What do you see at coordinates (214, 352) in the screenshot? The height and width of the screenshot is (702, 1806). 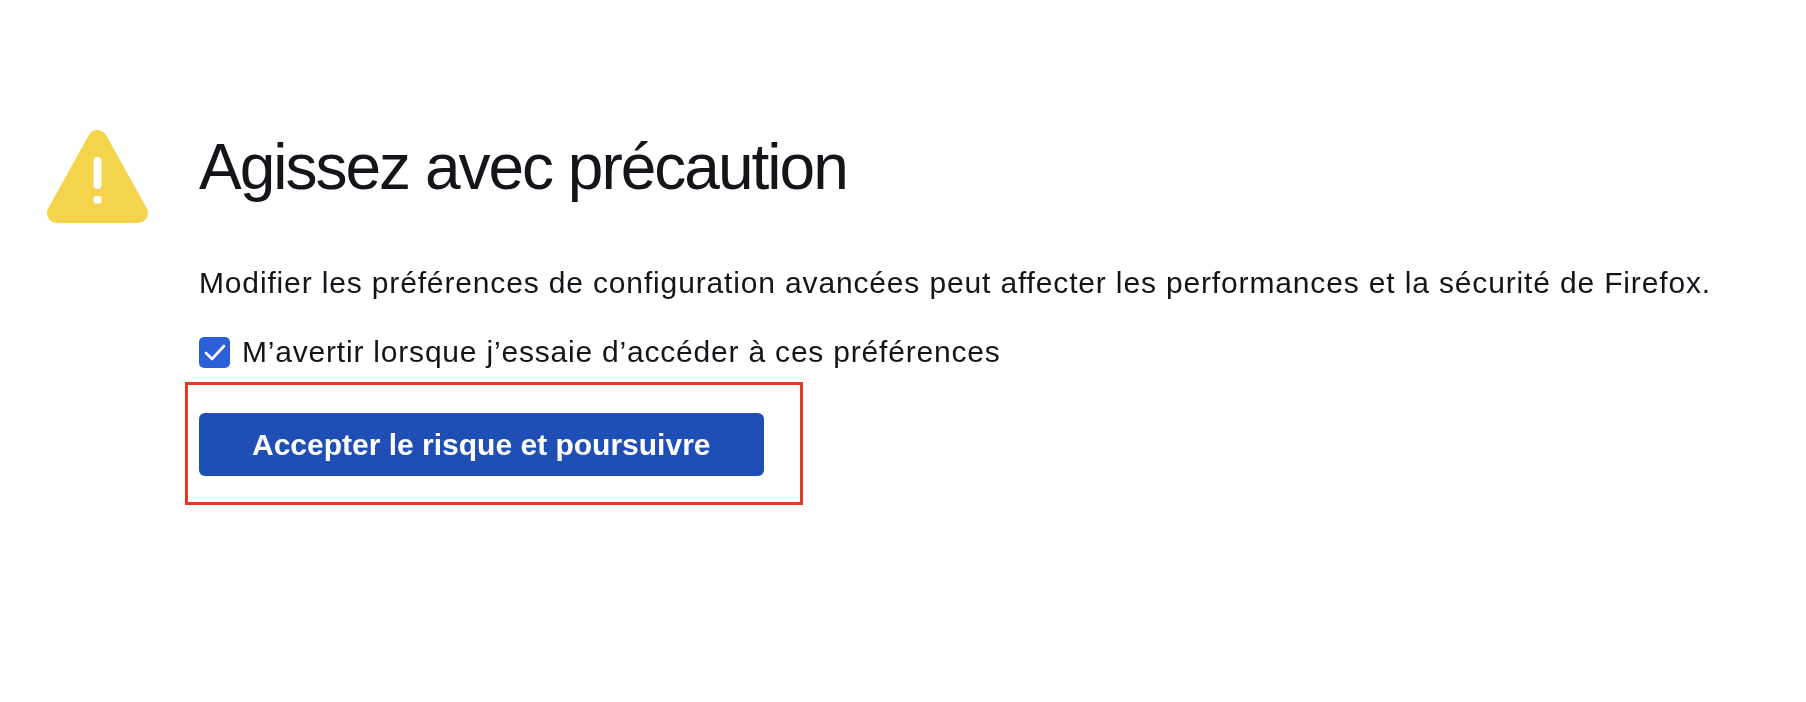 I see `checkbox` at bounding box center [214, 352].